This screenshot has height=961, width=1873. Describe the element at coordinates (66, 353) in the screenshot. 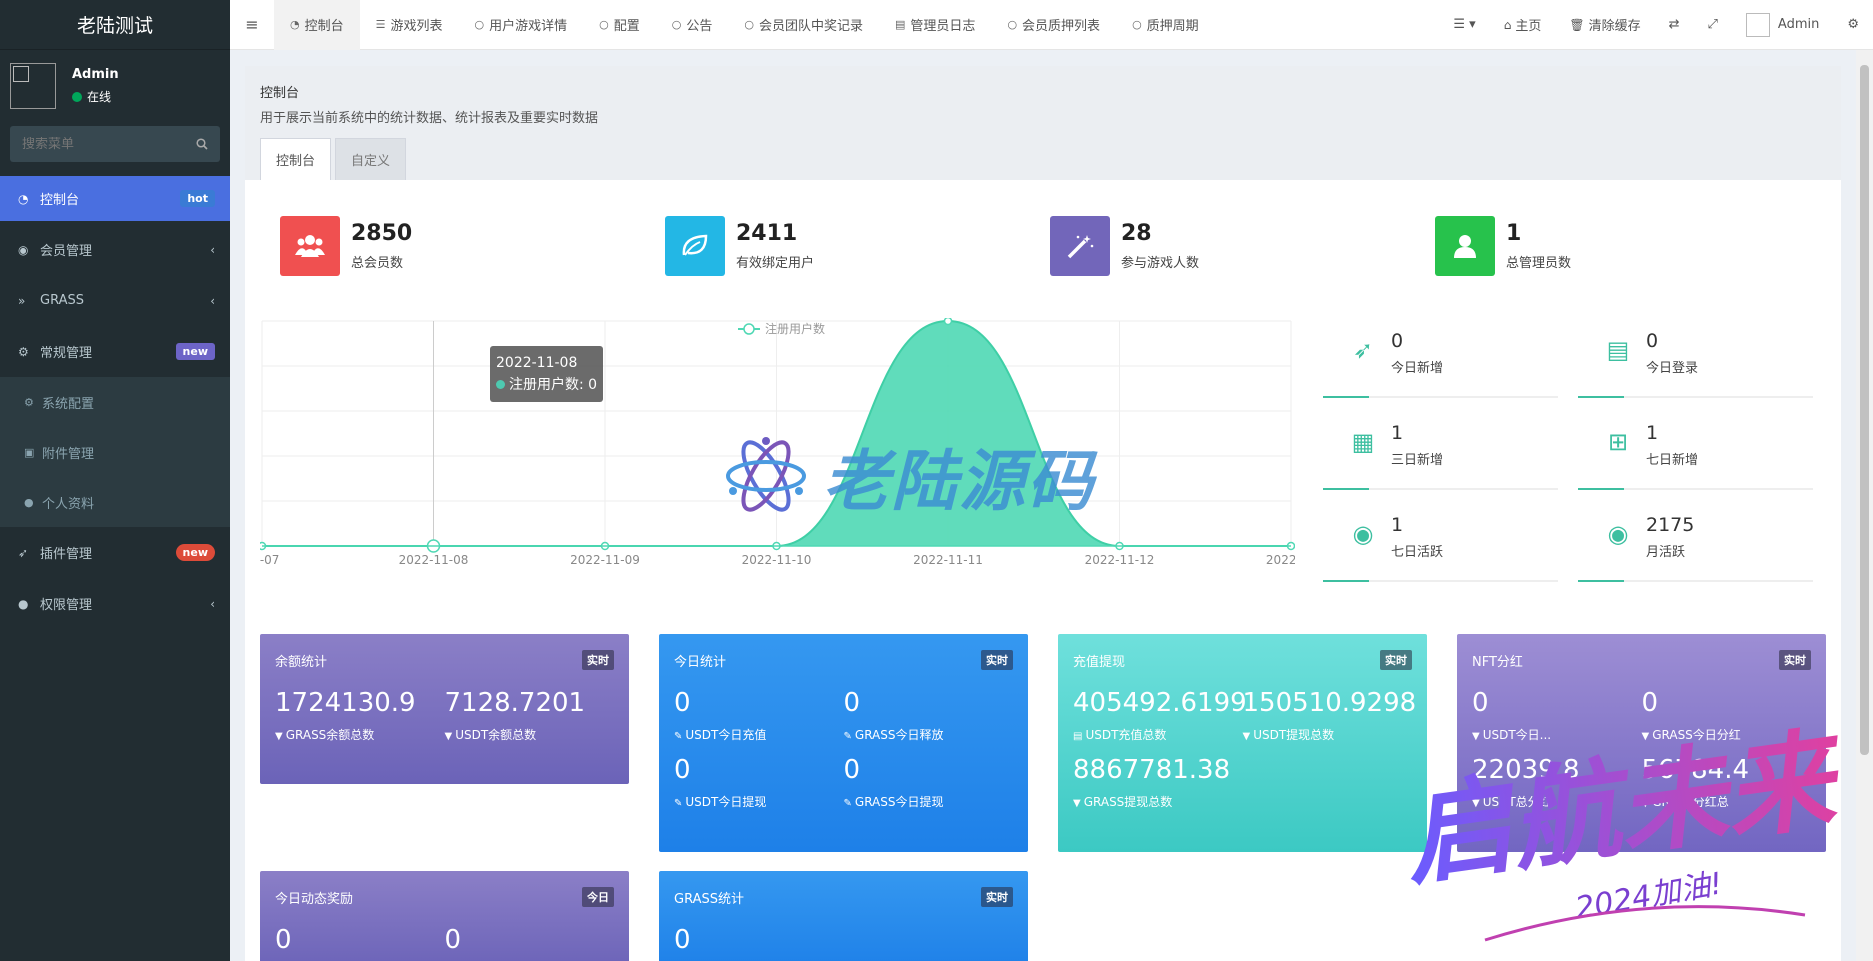

I see `sidebar-item-label: 常规管理` at that location.